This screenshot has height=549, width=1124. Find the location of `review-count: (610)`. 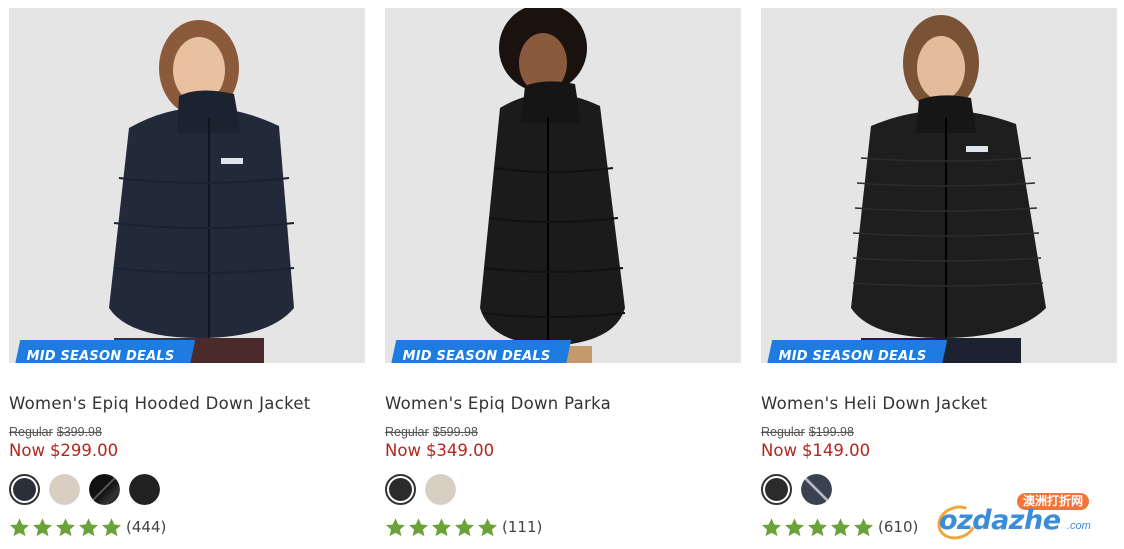

review-count: (610) is located at coordinates (898, 527).